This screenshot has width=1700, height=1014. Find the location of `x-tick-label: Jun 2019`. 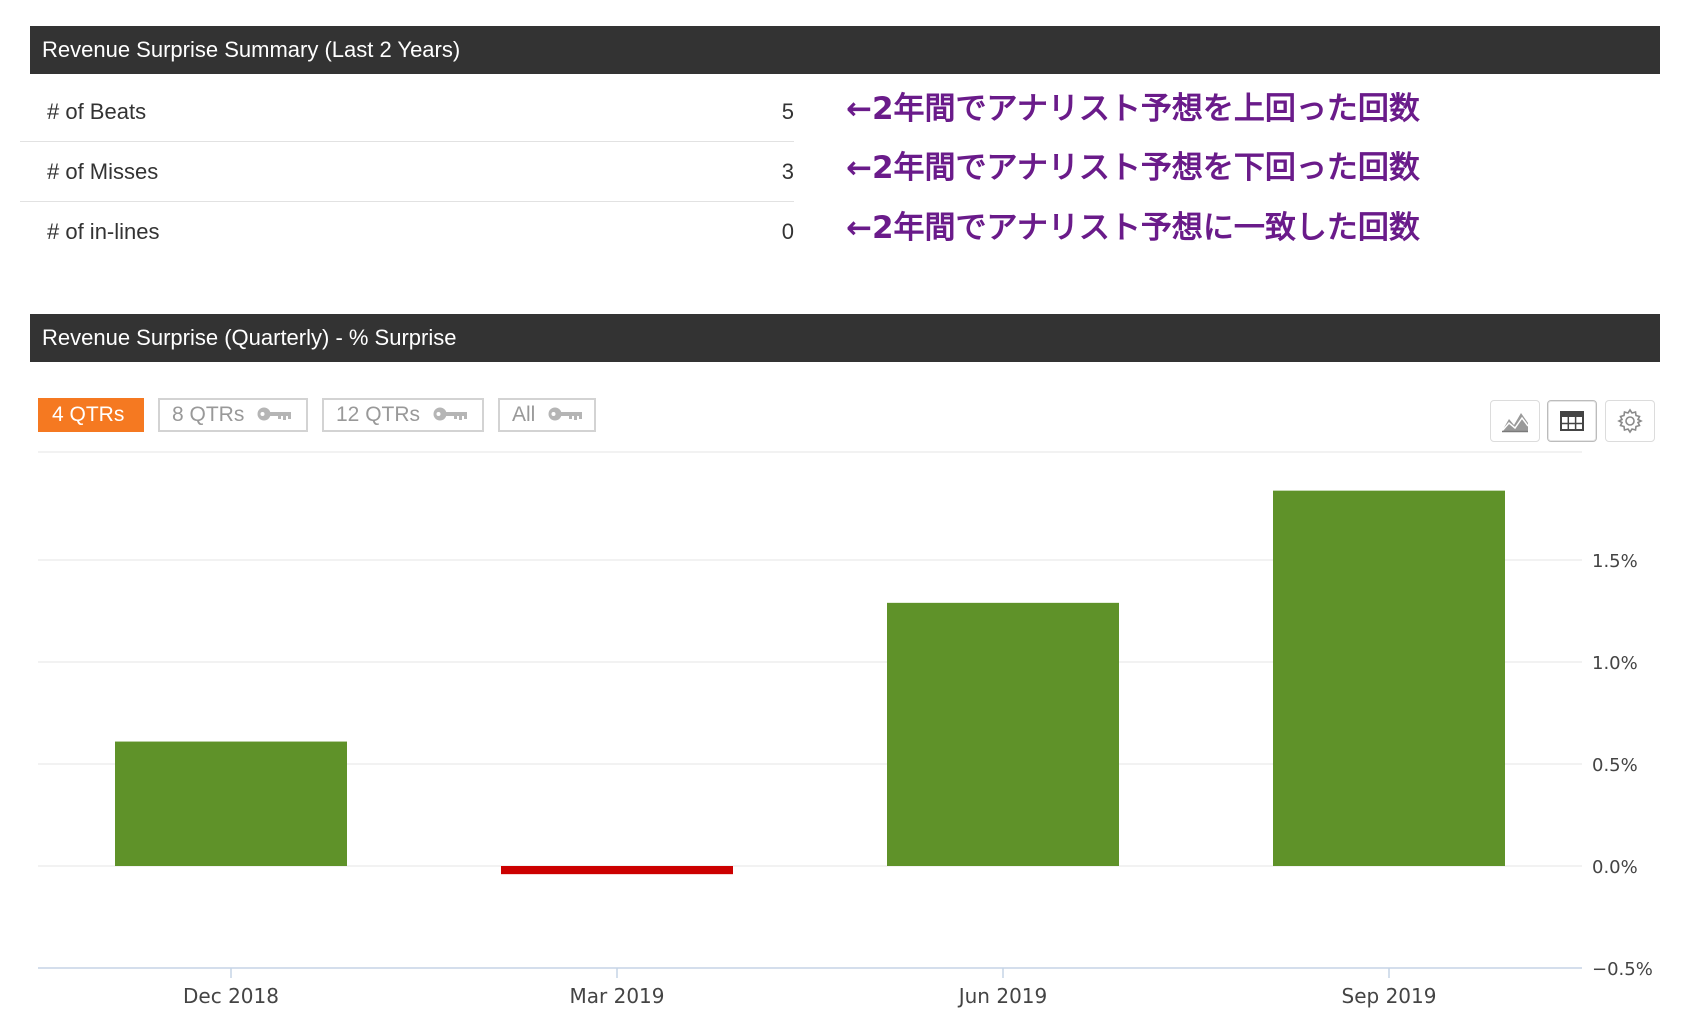

x-tick-label: Jun 2019 is located at coordinates (1002, 996).